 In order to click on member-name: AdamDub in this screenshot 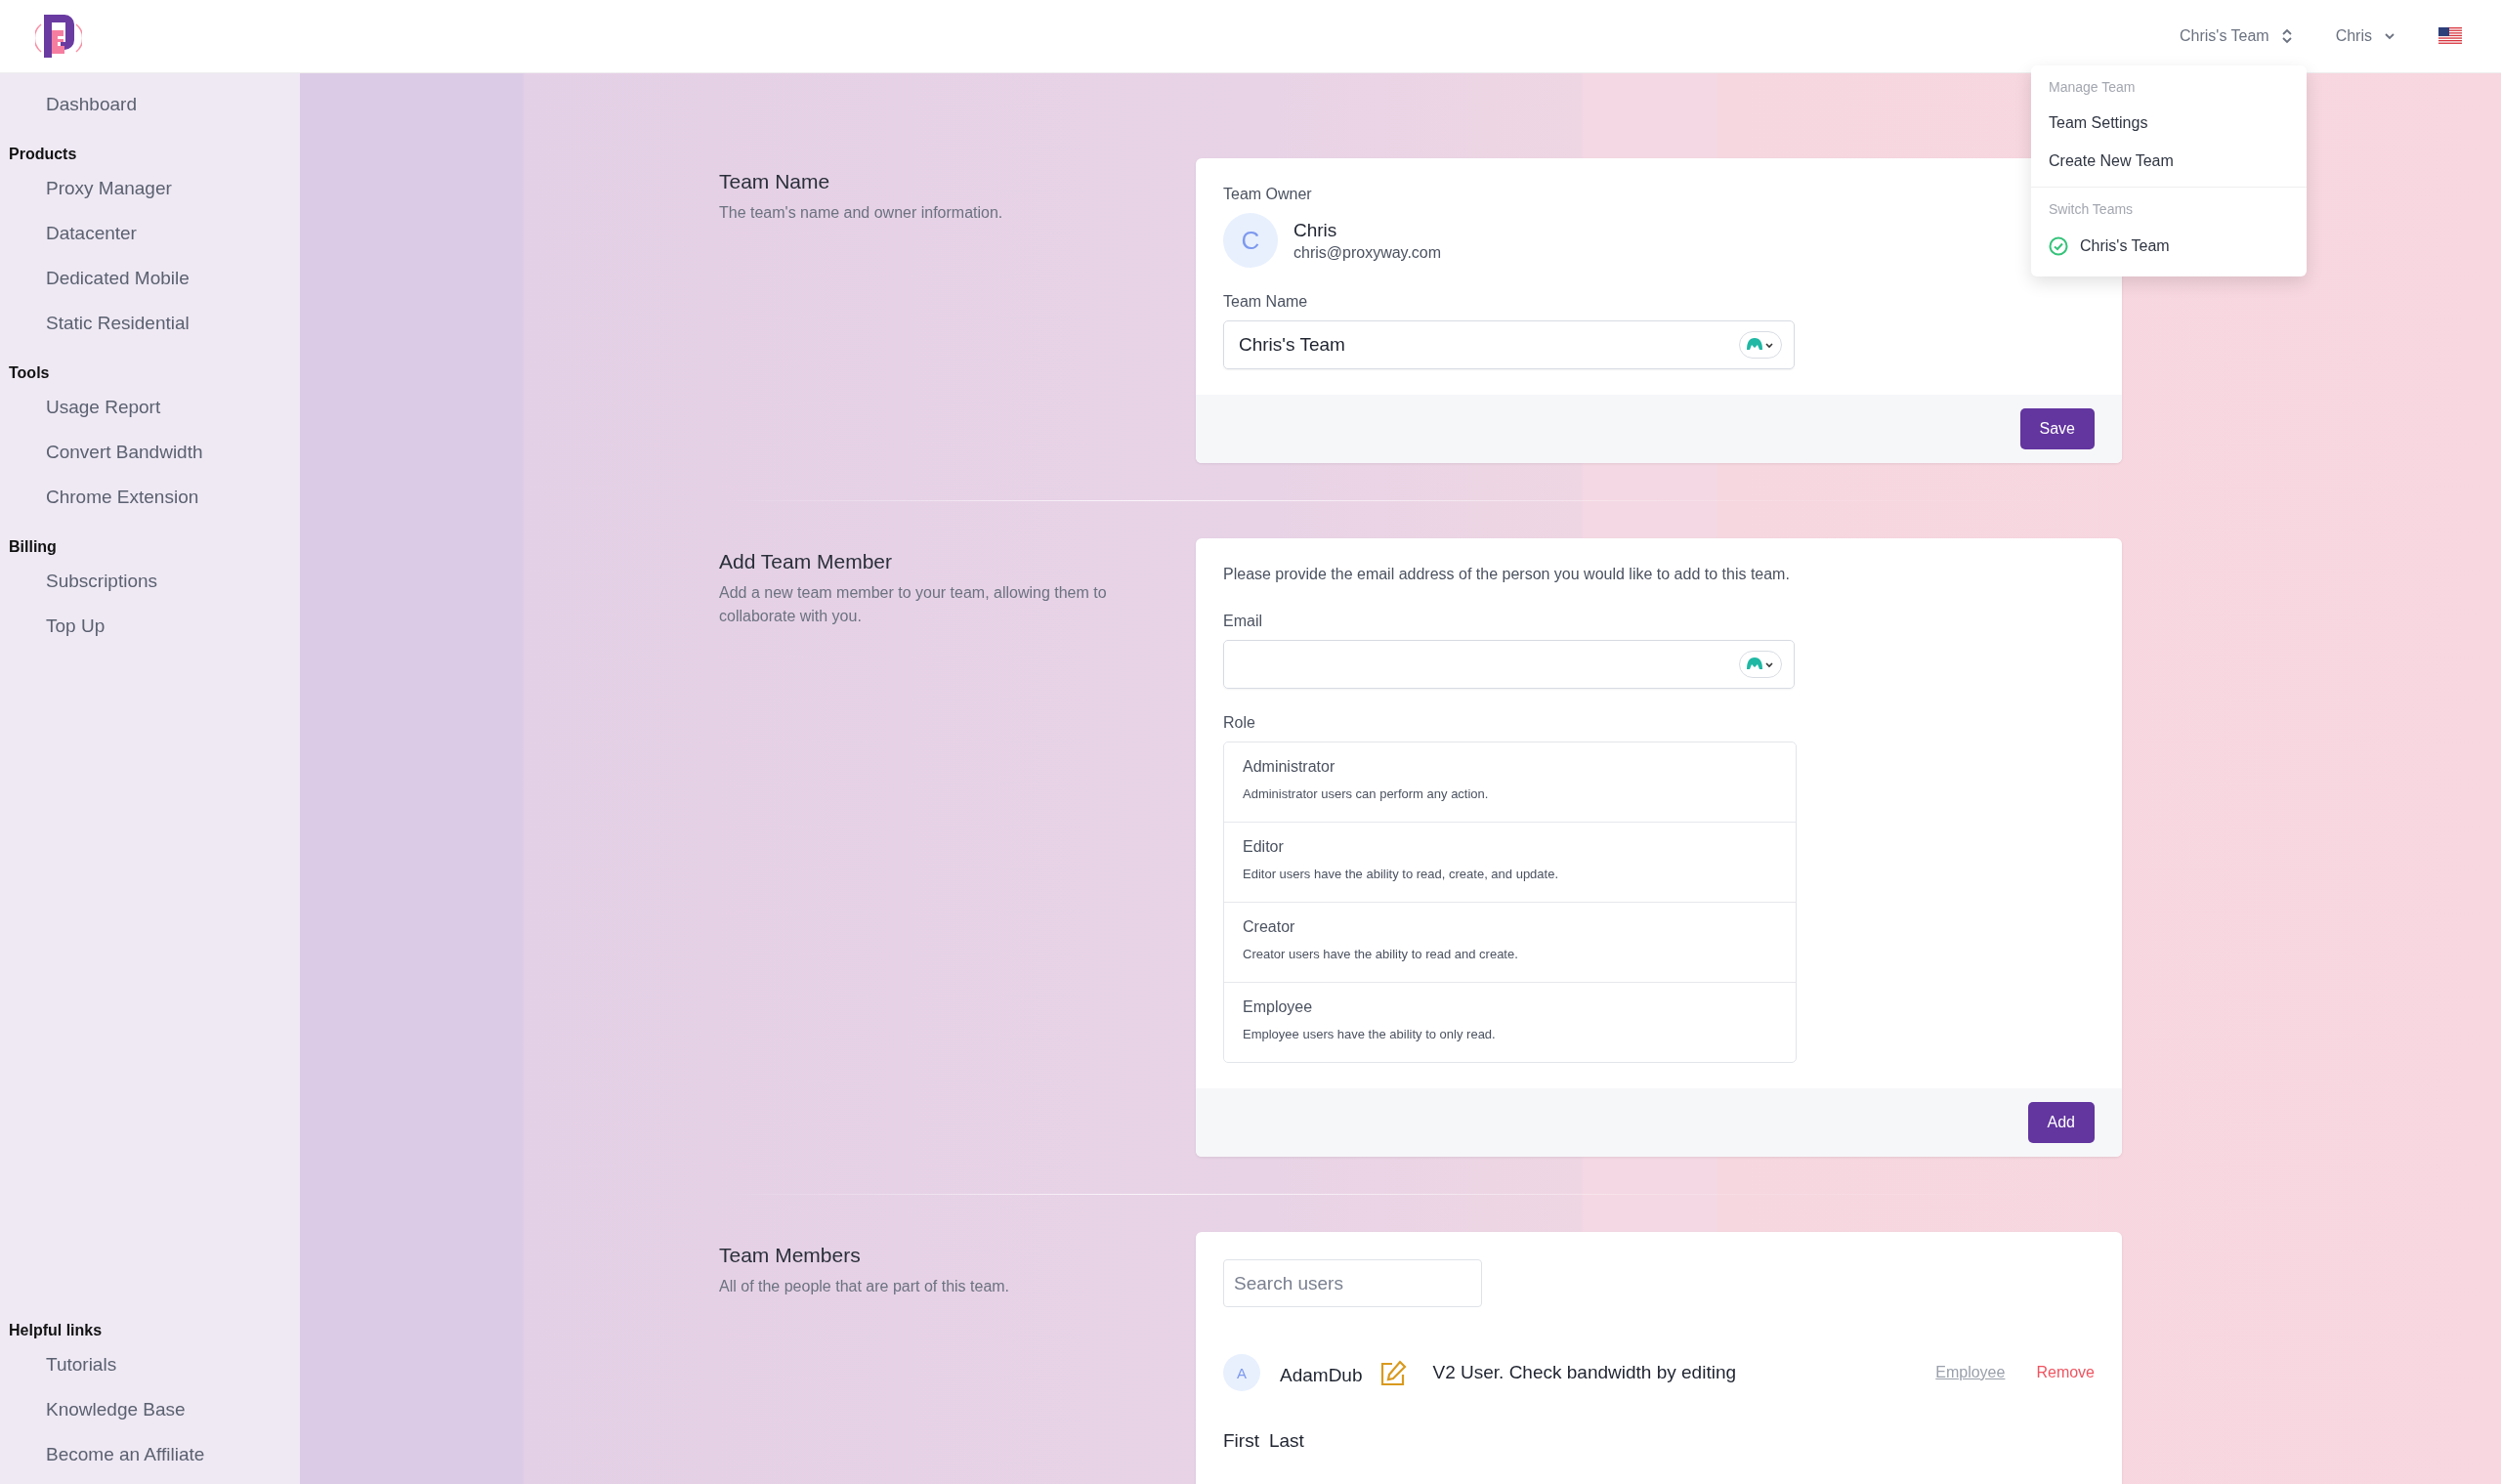, I will do `click(1321, 1375)`.